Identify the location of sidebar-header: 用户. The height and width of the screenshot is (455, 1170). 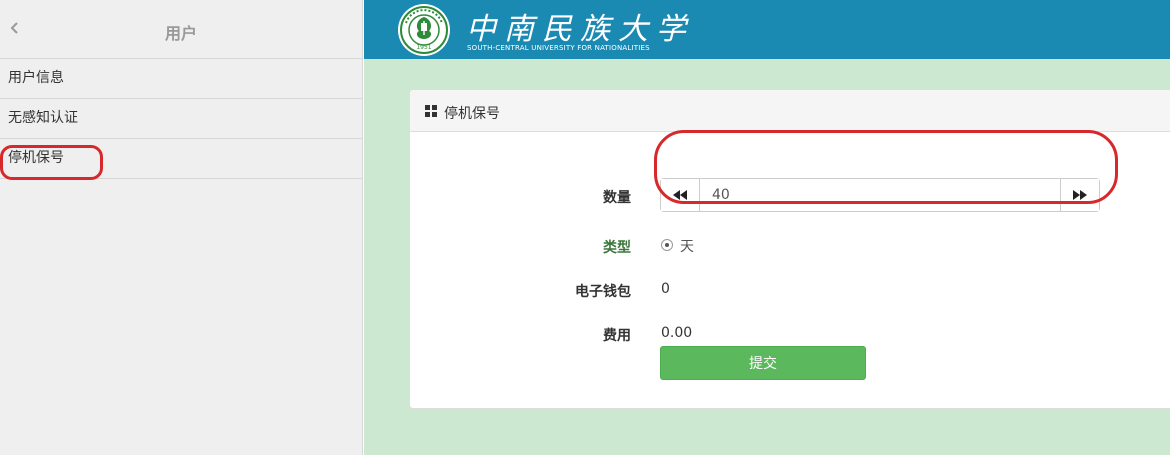
(181, 29).